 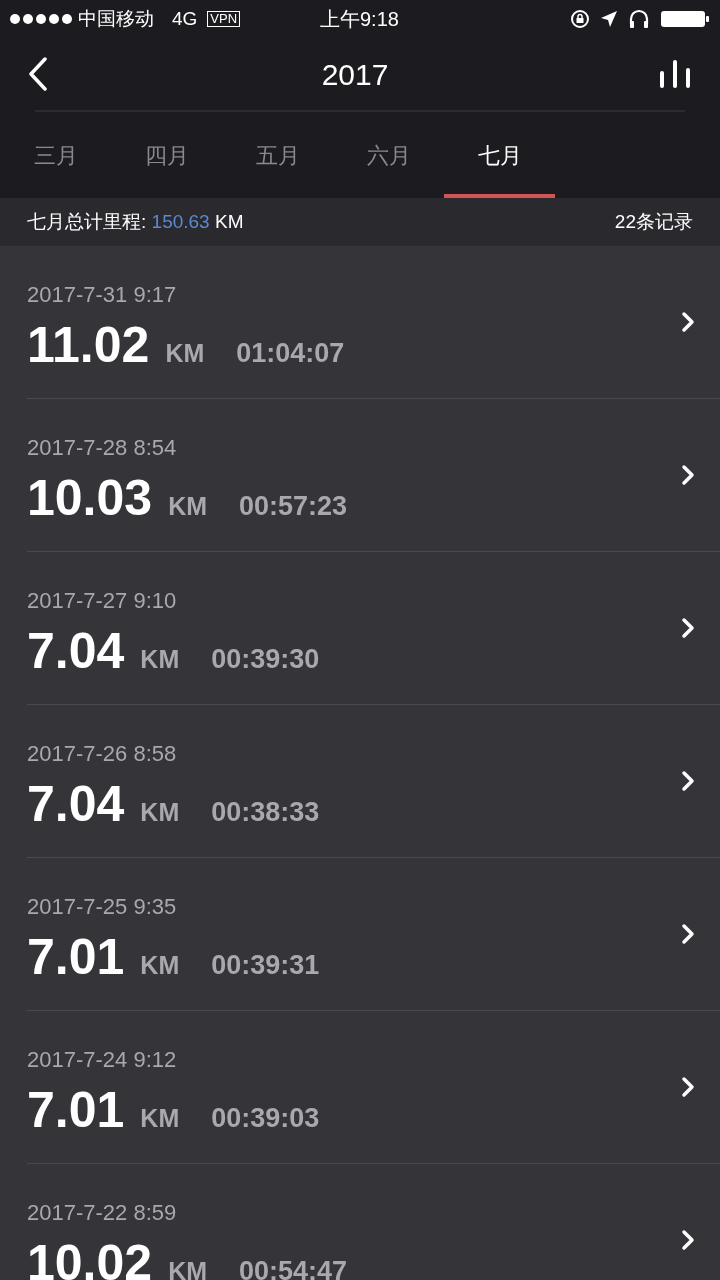 What do you see at coordinates (277, 155) in the screenshot?
I see `month-tab: 五月` at bounding box center [277, 155].